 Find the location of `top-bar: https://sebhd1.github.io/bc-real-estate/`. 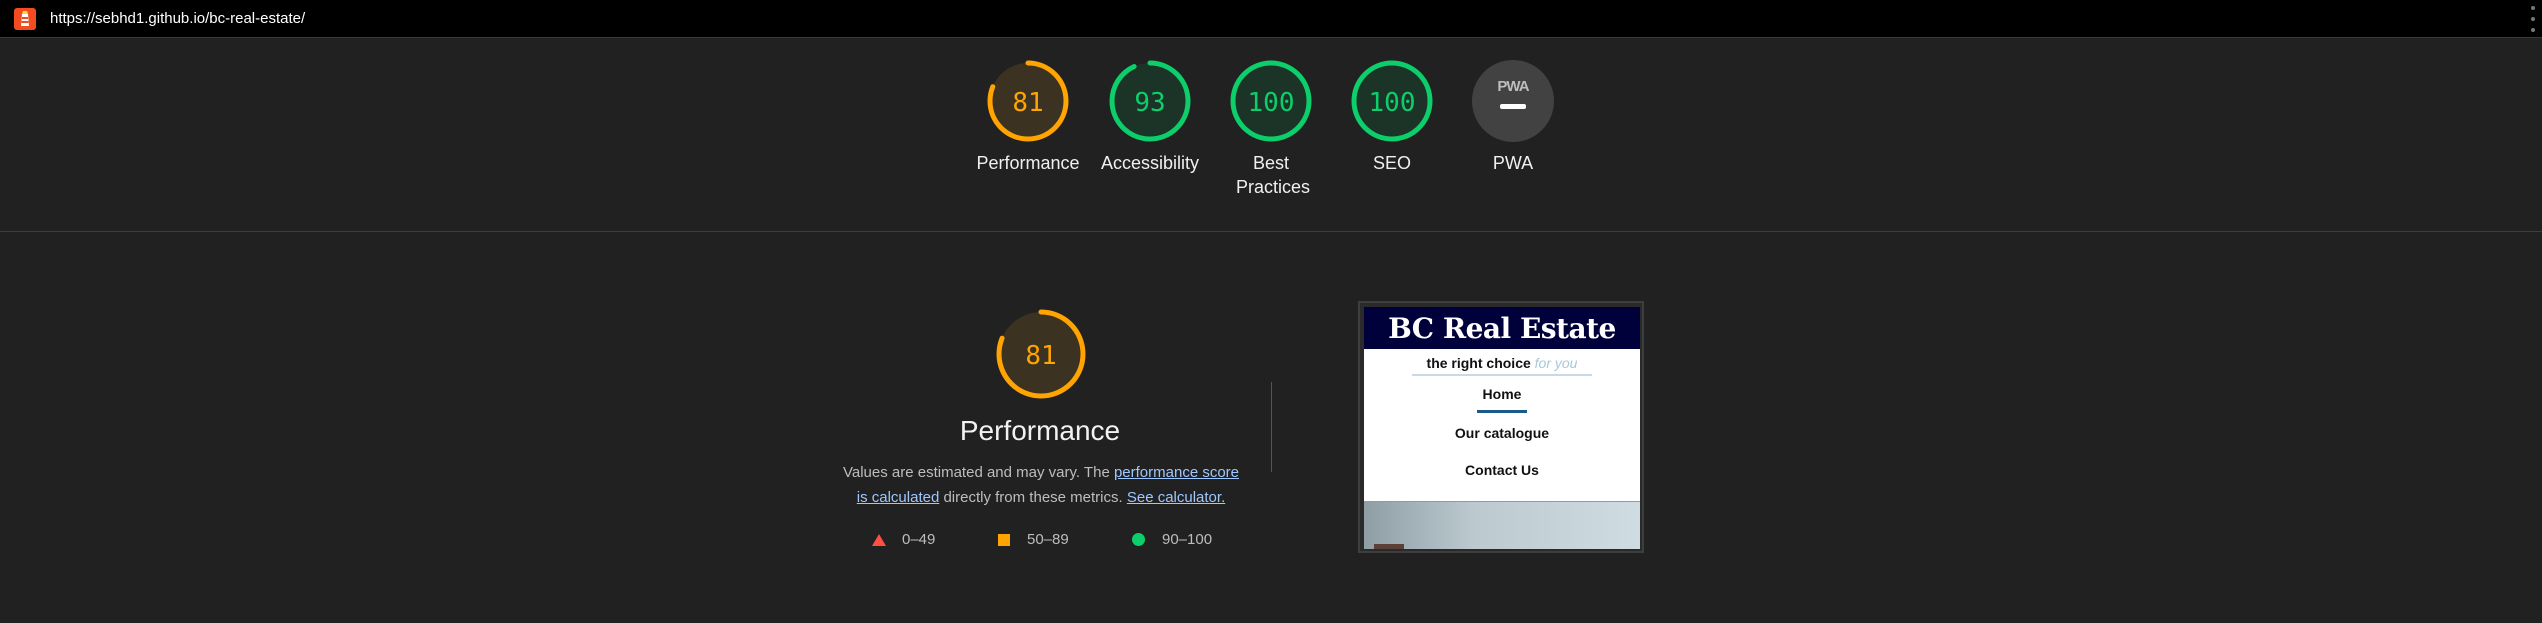

top-bar: https://sebhd1.github.io/bc-real-estate/ is located at coordinates (1271, 19).